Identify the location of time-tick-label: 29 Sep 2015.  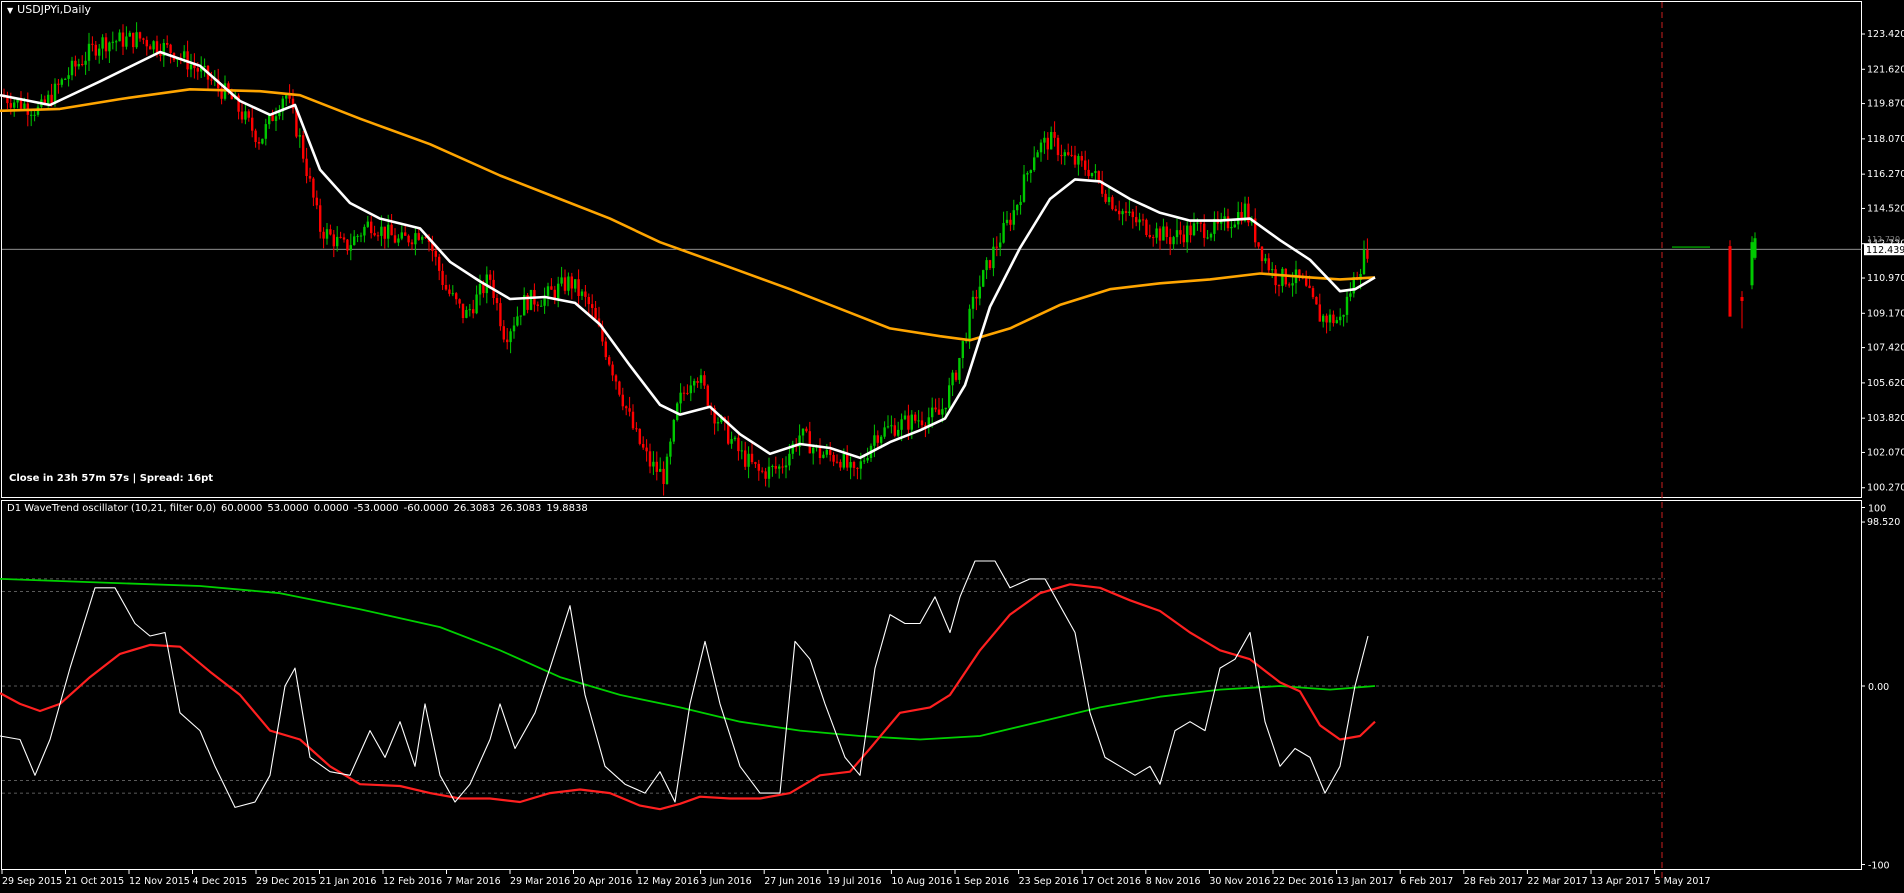
(32, 881).